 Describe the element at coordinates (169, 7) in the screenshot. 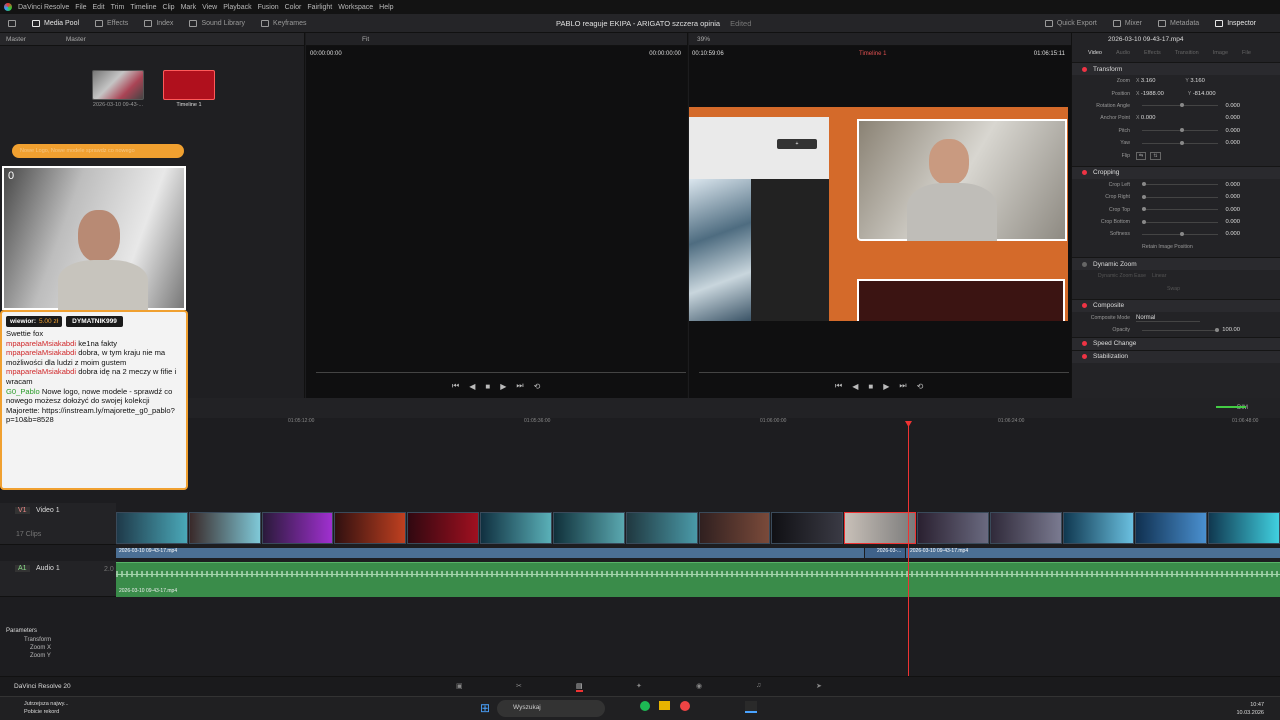

I see `menu-clip: Clip` at that location.